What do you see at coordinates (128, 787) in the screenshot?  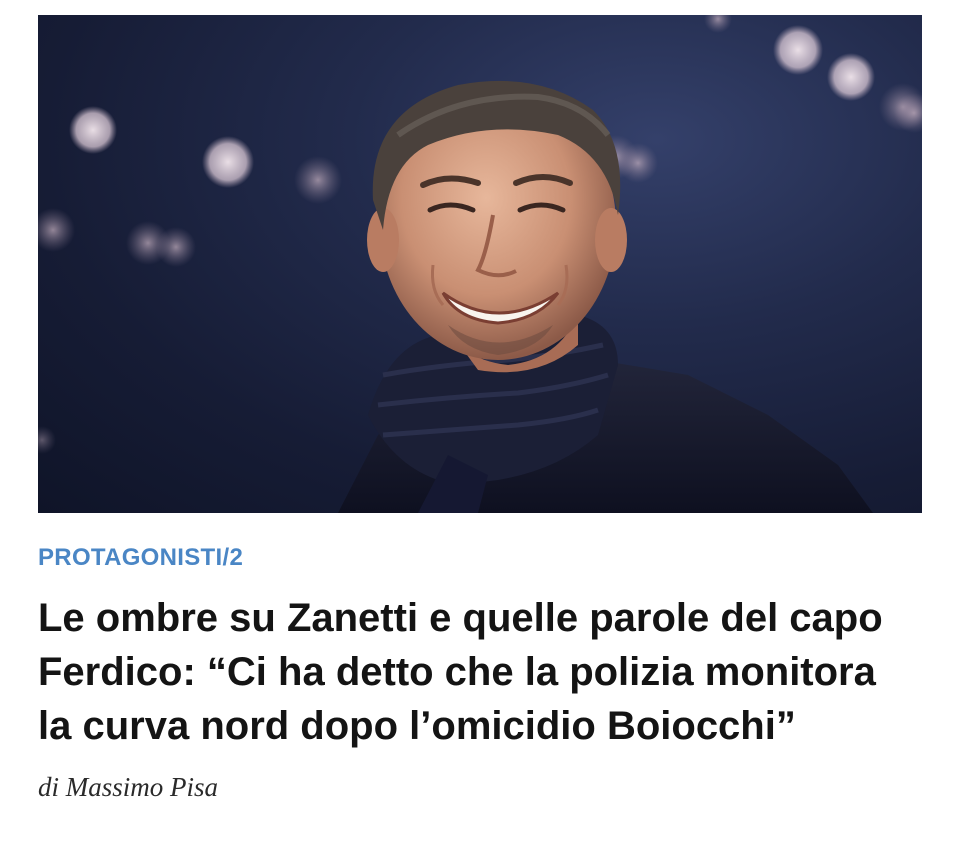 I see `article-byline: di Massimo Pisa` at bounding box center [128, 787].